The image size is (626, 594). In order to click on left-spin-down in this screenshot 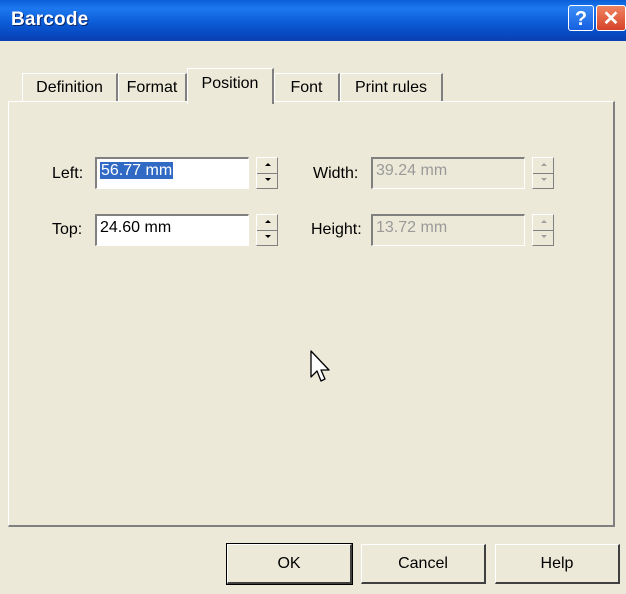, I will do `click(267, 180)`.